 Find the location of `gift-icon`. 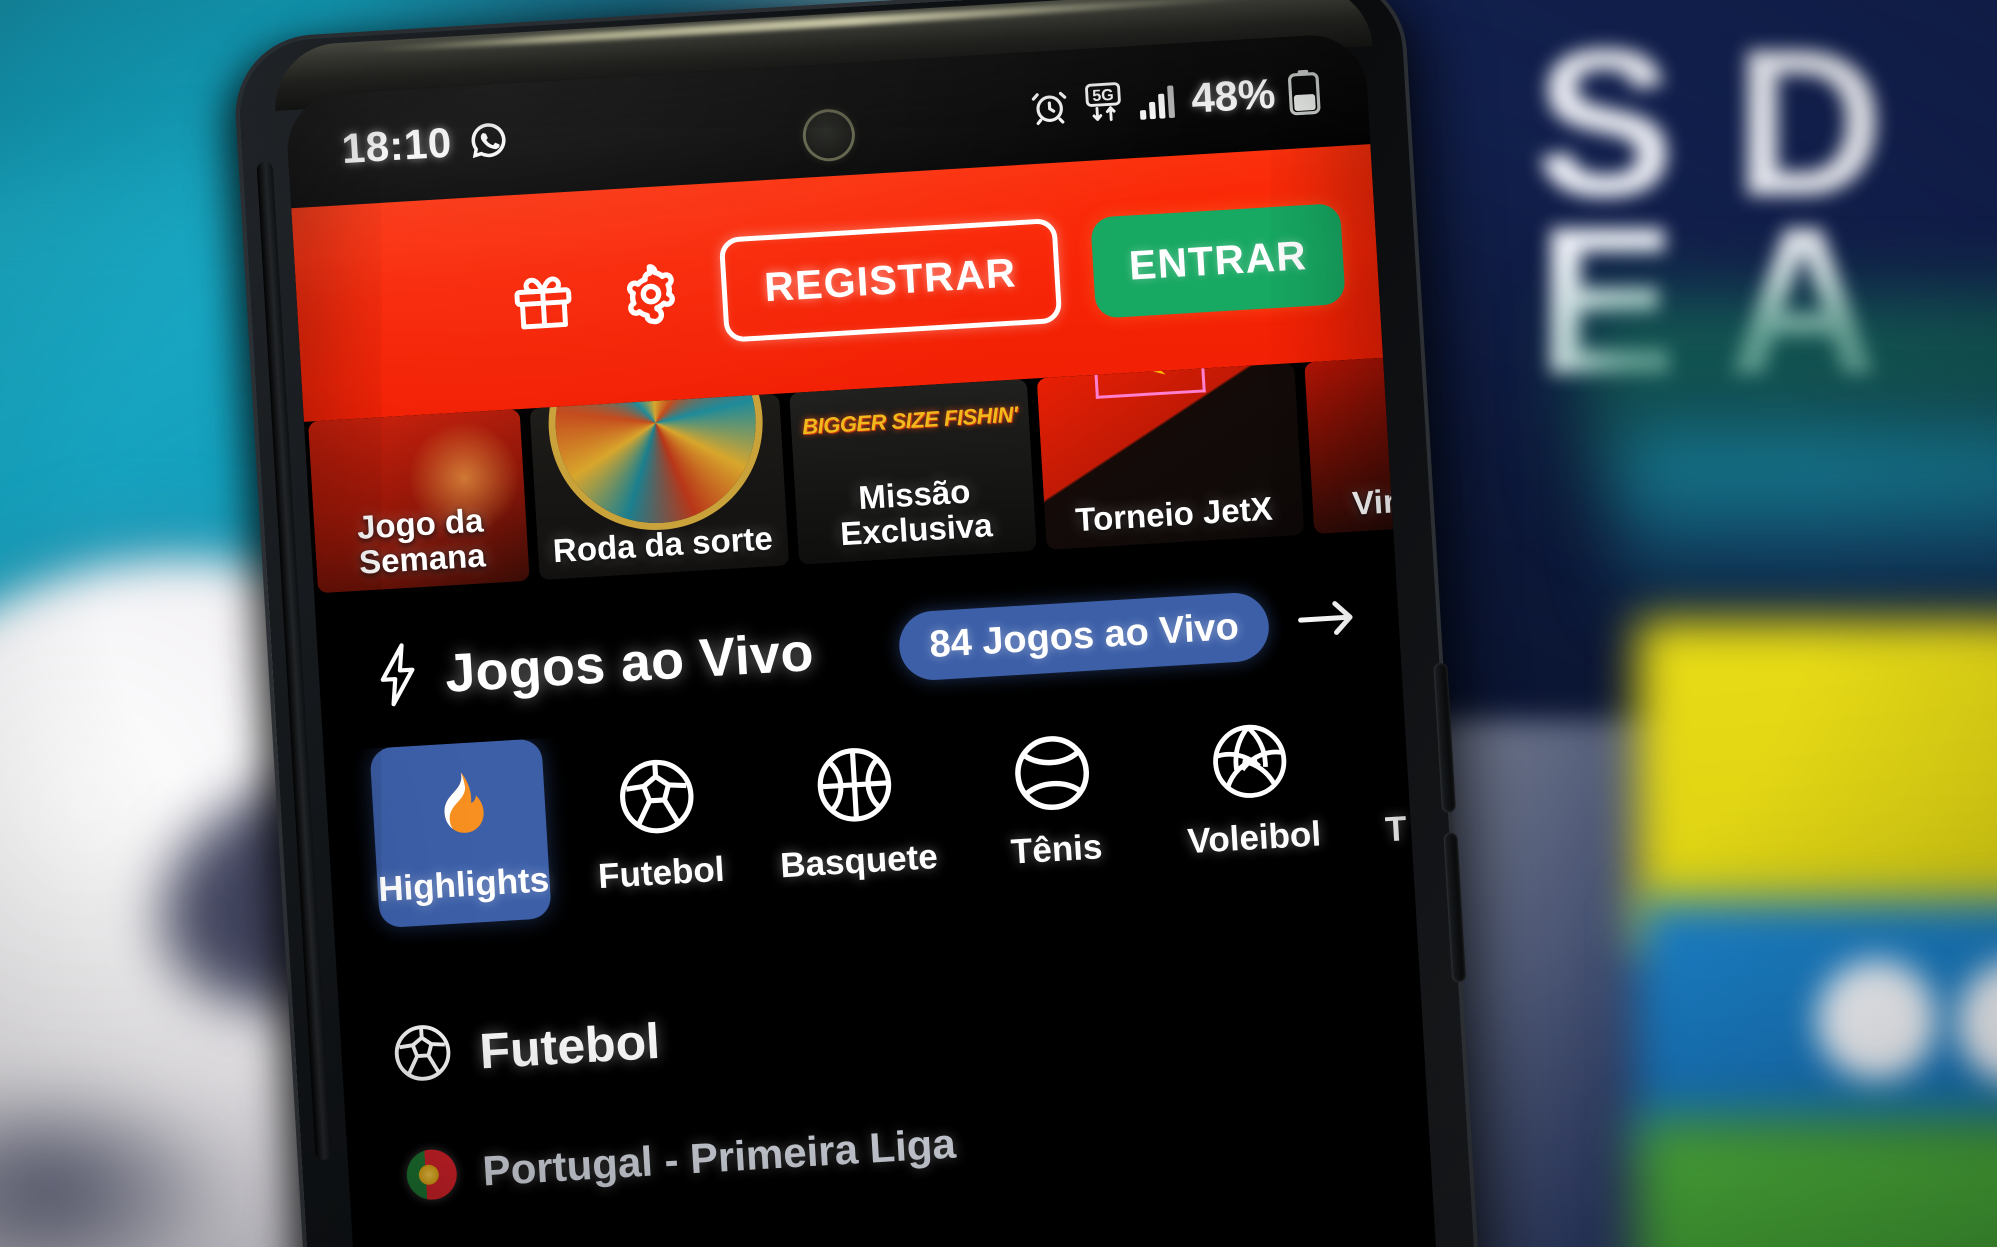

gift-icon is located at coordinates (543, 300).